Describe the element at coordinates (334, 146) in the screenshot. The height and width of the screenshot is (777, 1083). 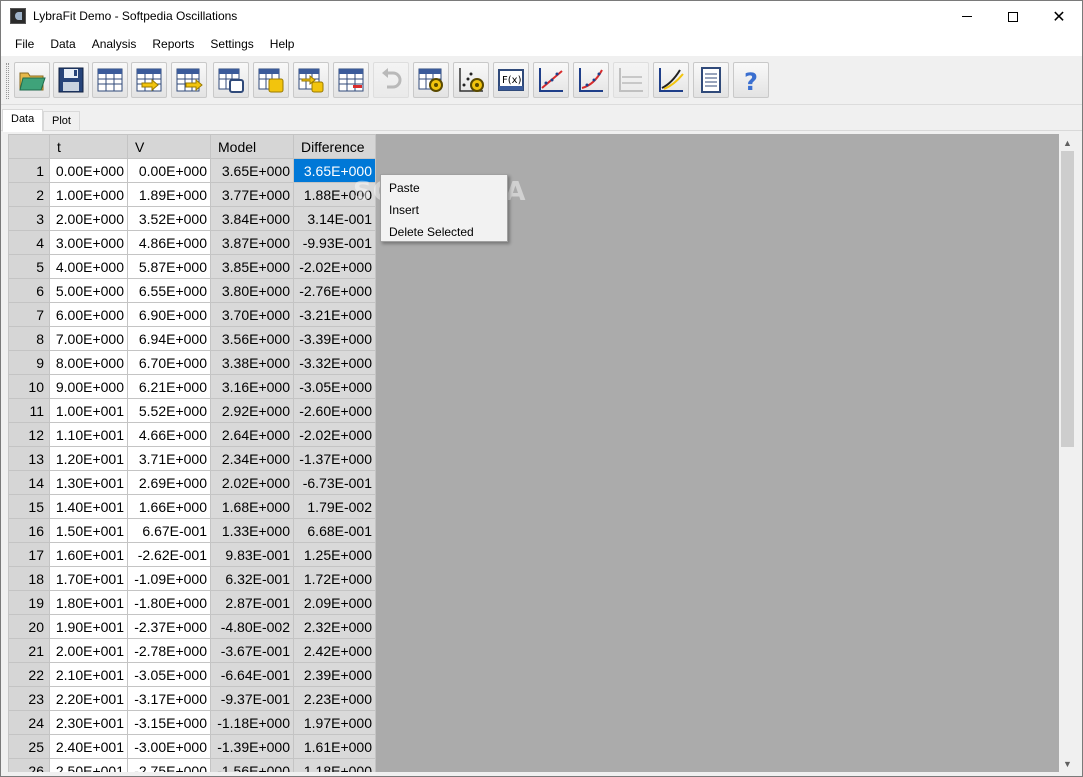
I see `column-header-difference: Difference` at that location.